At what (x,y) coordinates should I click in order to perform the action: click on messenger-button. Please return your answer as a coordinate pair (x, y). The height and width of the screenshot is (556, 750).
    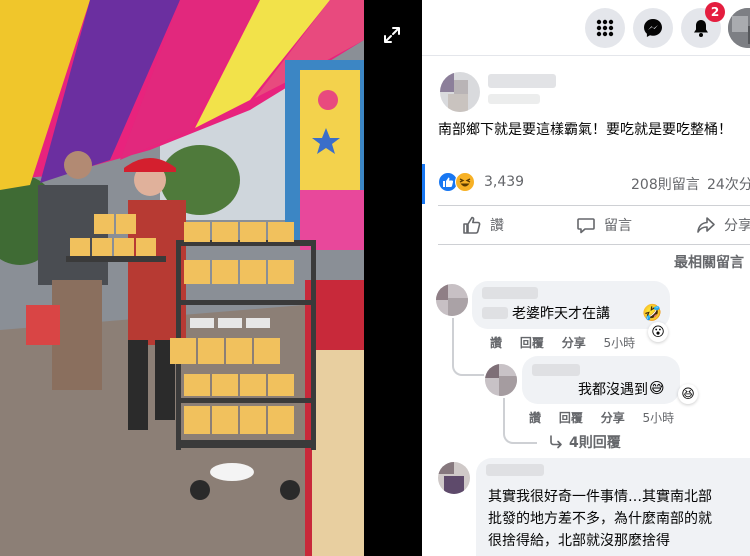
    Looking at the image, I should click on (653, 28).